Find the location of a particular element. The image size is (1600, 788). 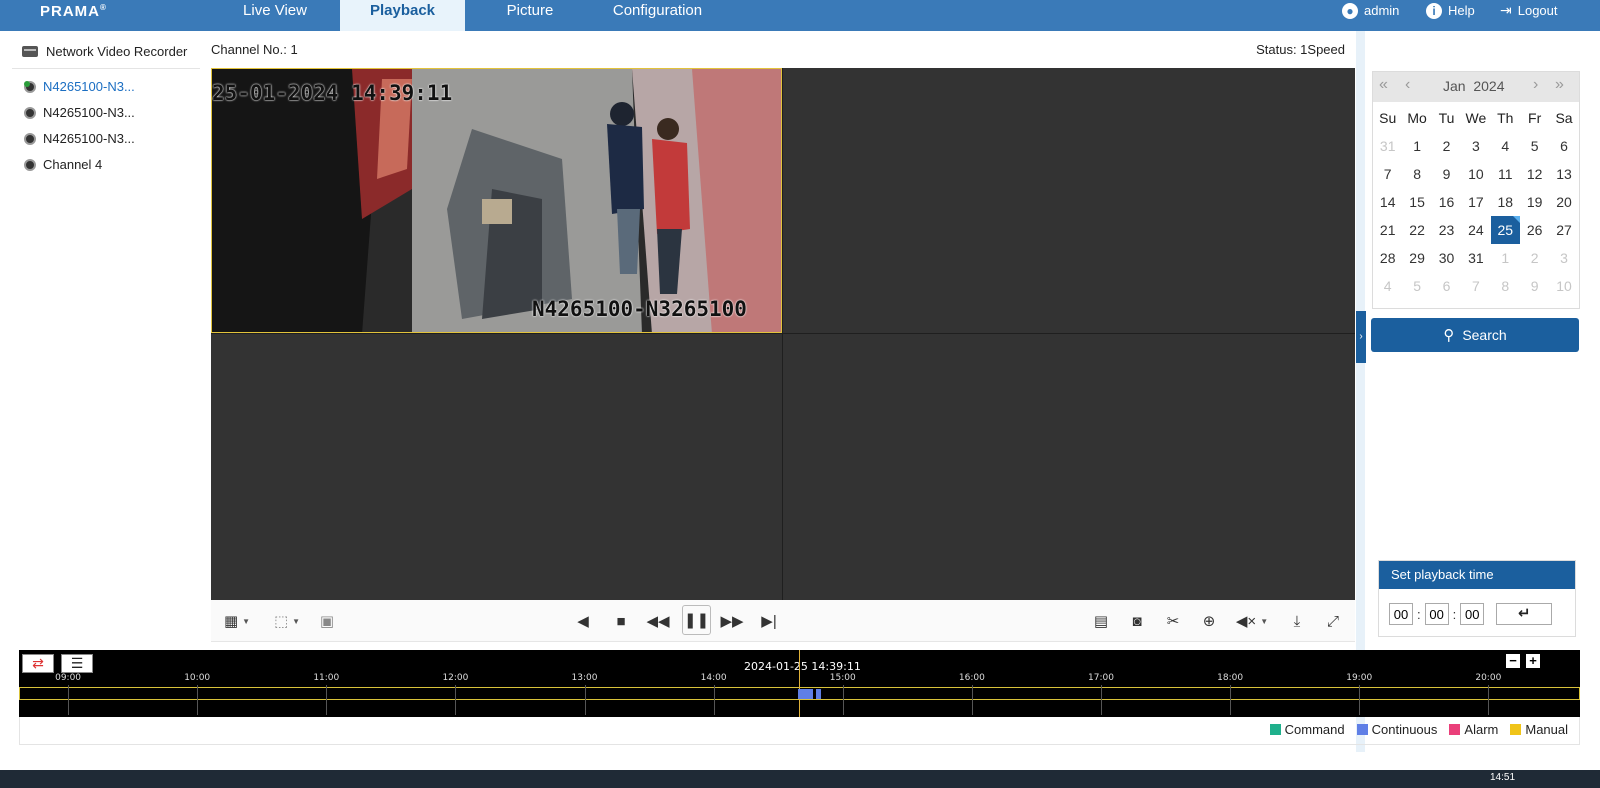

download-button: ⤓ is located at coordinates (1297, 621).